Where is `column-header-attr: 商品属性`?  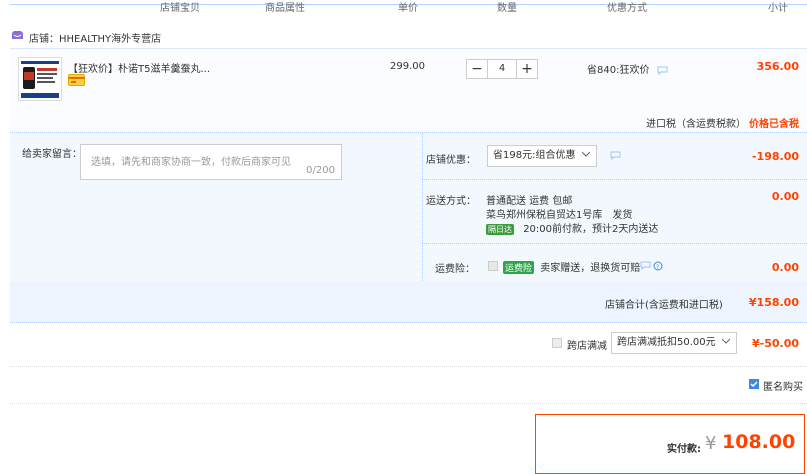 column-header-attr: 商品属性 is located at coordinates (285, 8).